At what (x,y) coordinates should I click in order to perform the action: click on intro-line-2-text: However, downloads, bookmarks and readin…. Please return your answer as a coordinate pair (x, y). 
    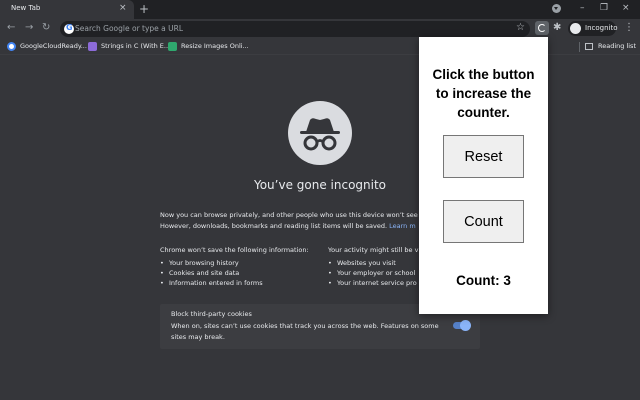
    Looking at the image, I should click on (274, 226).